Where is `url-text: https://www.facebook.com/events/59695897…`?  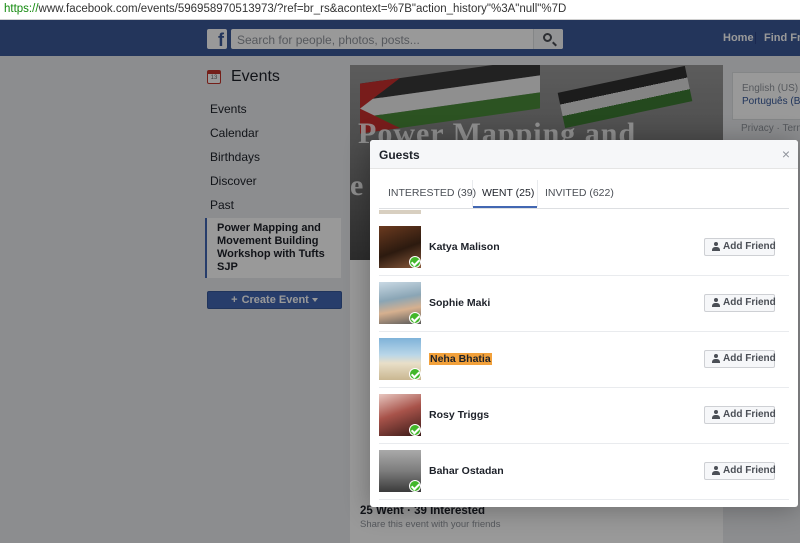
url-text: https://www.facebook.com/events/59695897… is located at coordinates (285, 9).